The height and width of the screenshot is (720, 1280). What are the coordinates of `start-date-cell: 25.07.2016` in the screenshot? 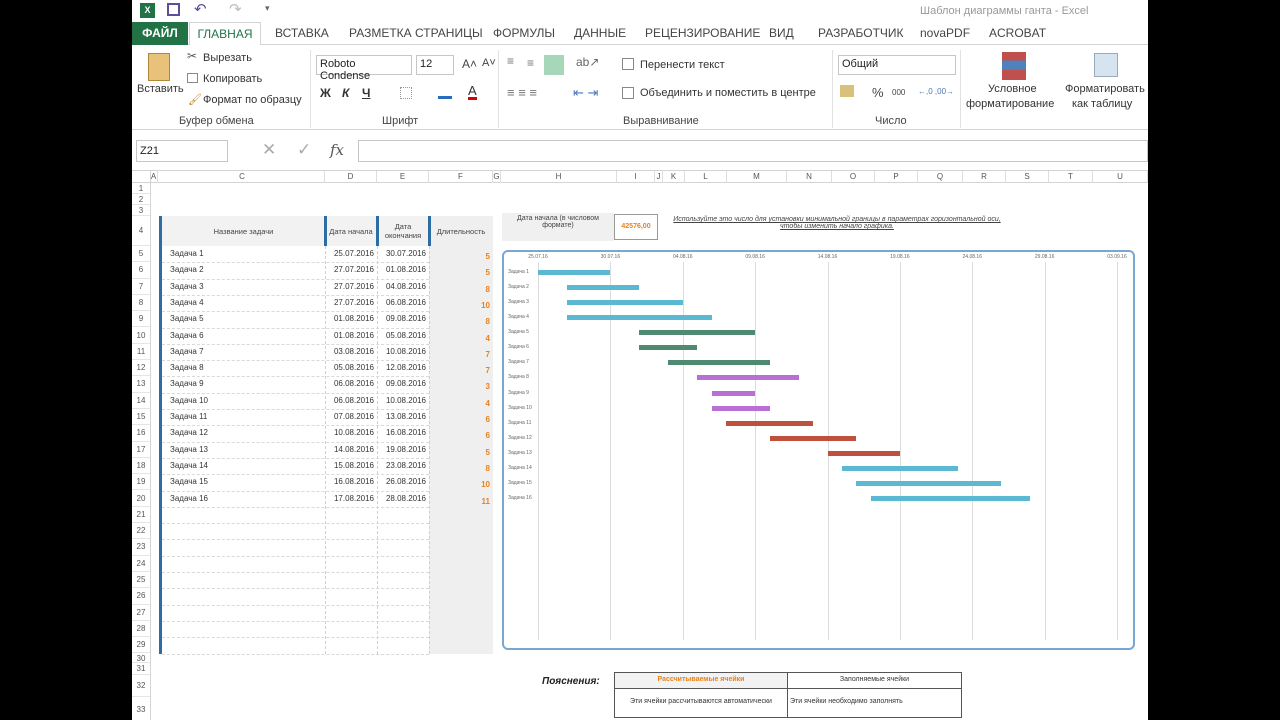 It's located at (349, 253).